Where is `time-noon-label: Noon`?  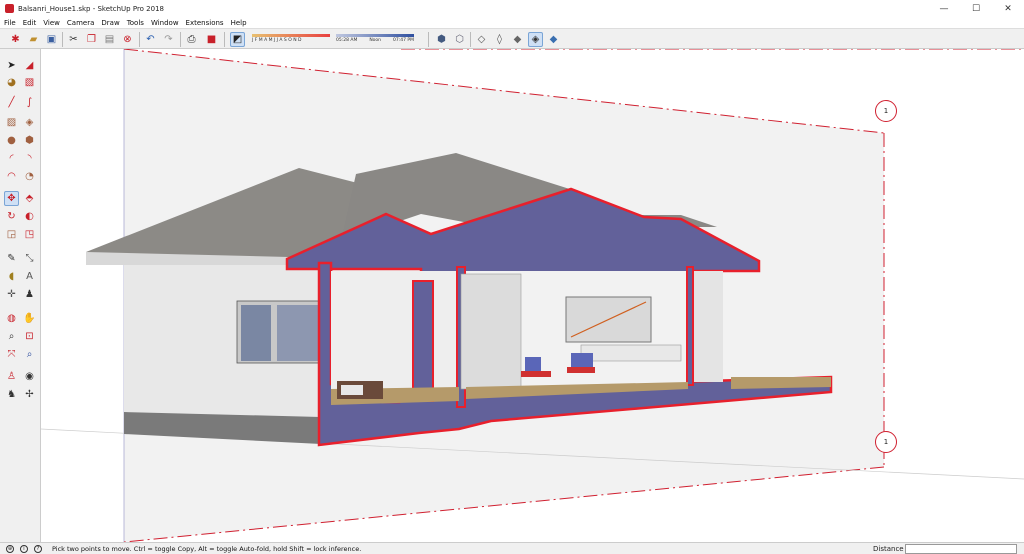 time-noon-label: Noon is located at coordinates (375, 40).